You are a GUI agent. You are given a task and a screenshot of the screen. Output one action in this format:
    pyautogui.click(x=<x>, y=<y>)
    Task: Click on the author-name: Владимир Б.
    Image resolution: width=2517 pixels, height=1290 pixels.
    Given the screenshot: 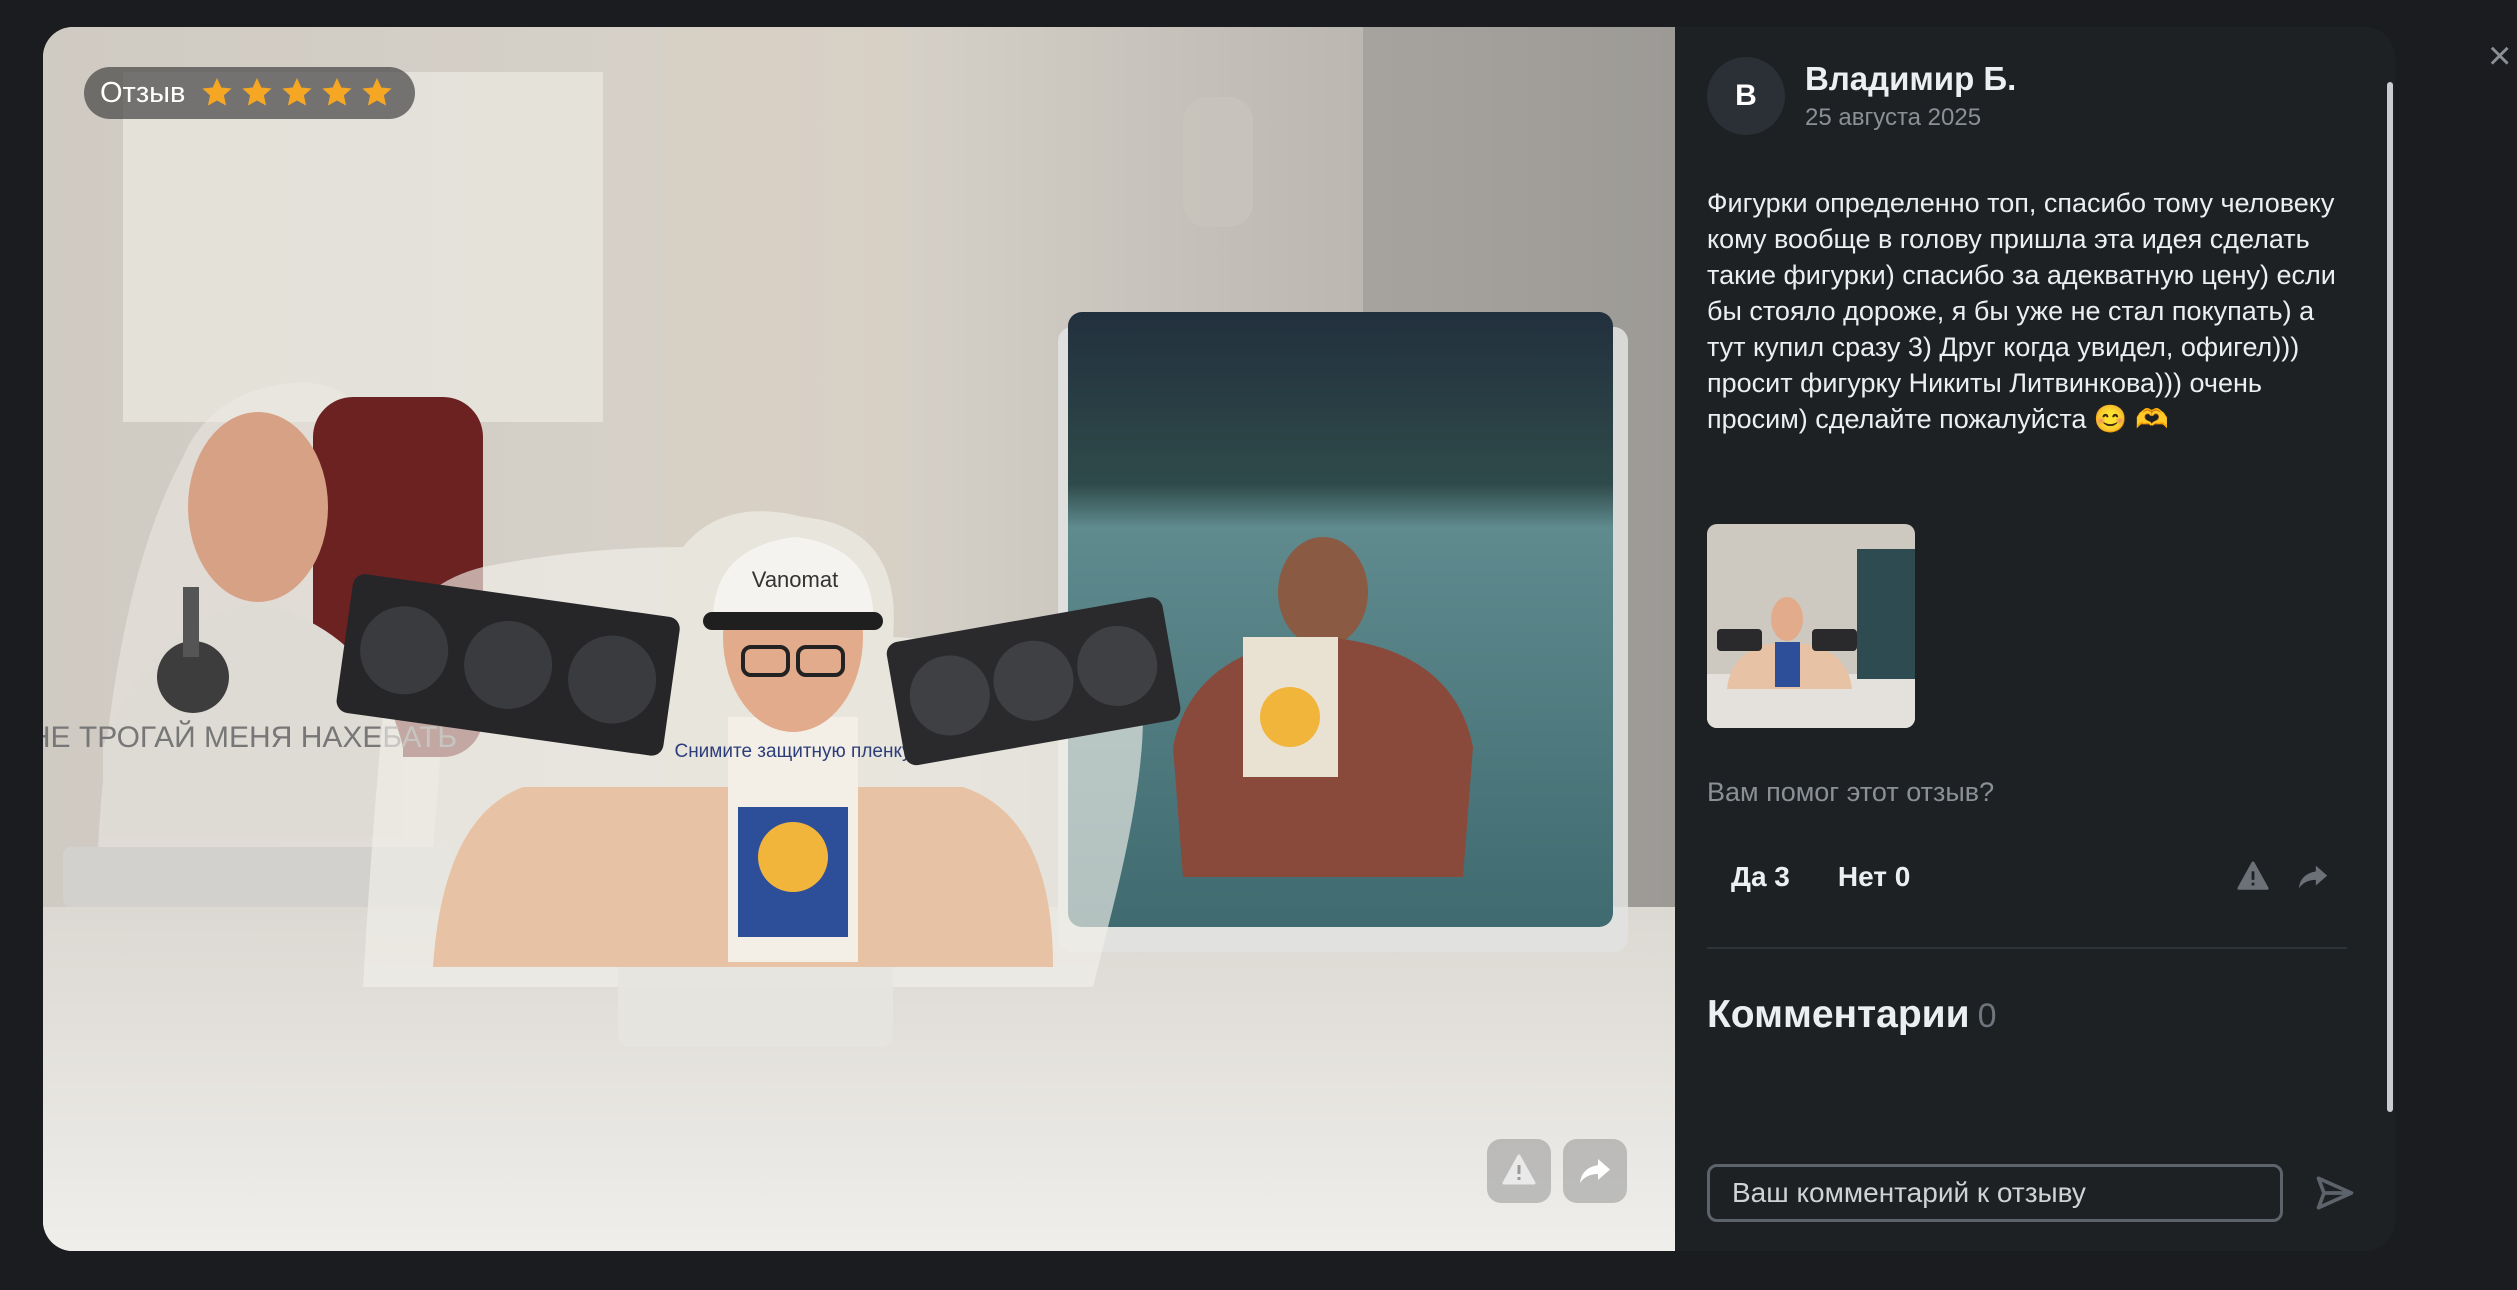 What is the action you would take?
    pyautogui.click(x=1911, y=78)
    